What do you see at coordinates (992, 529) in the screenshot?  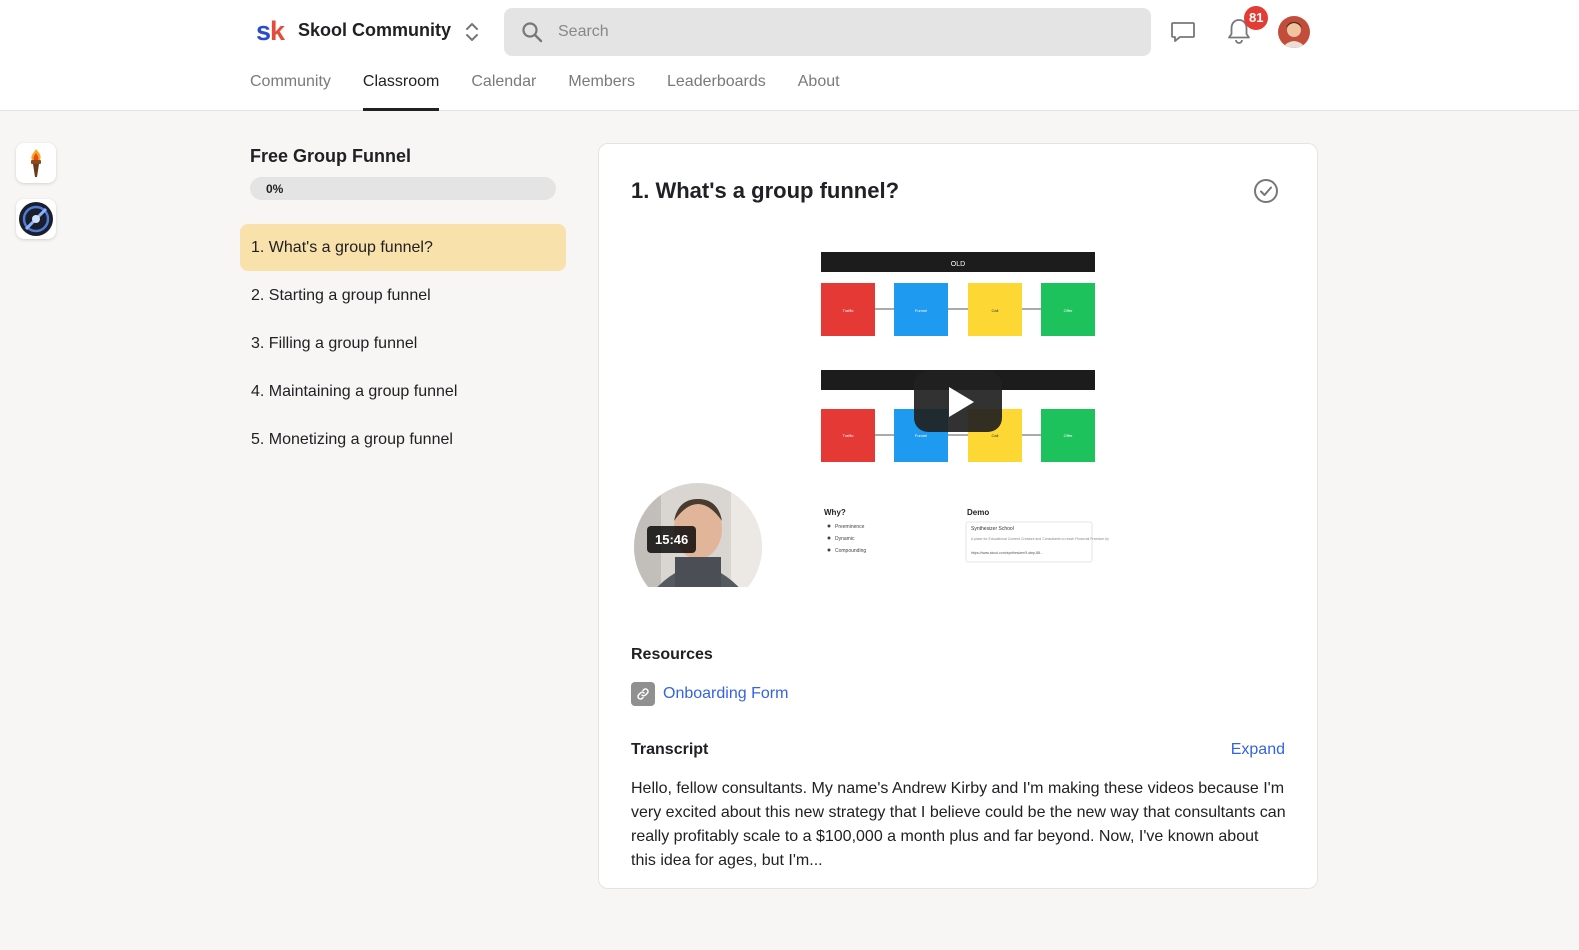 I see `slide-demo-card-title: Synthesizer School` at bounding box center [992, 529].